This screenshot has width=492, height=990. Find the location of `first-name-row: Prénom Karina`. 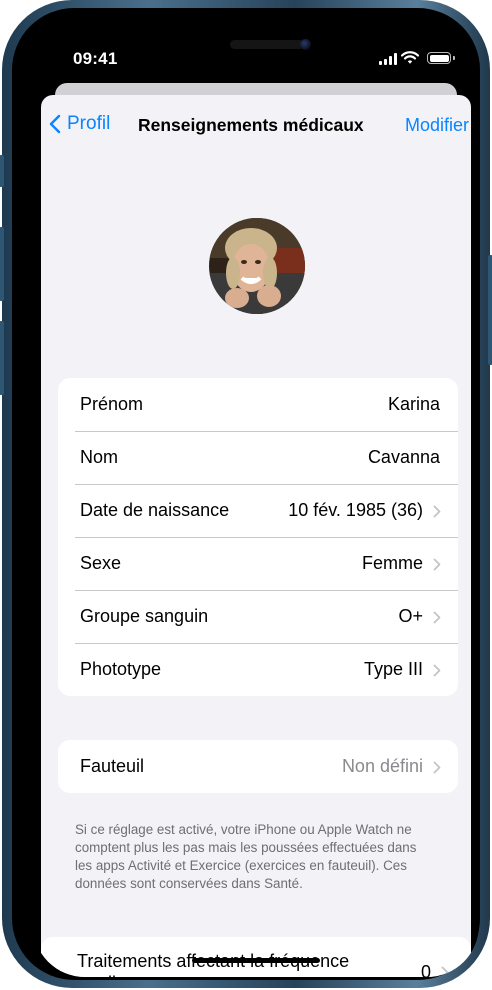

first-name-row: Prénom Karina is located at coordinates (258, 404).